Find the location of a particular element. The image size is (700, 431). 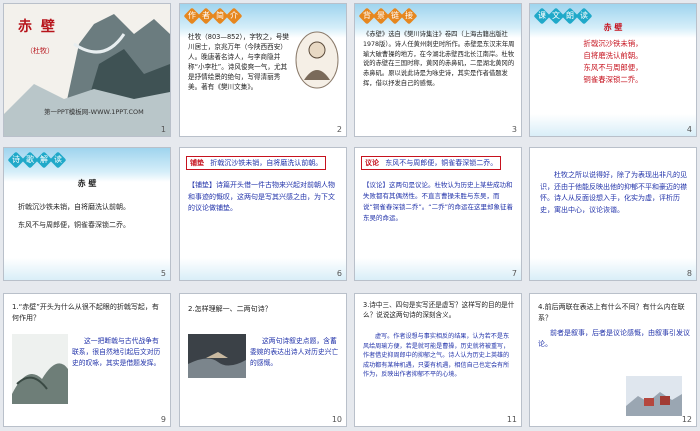

headline-box: 铺垫 折戟沉沙铁未销，自将磨洗认前朝。 is located at coordinates (256, 163).